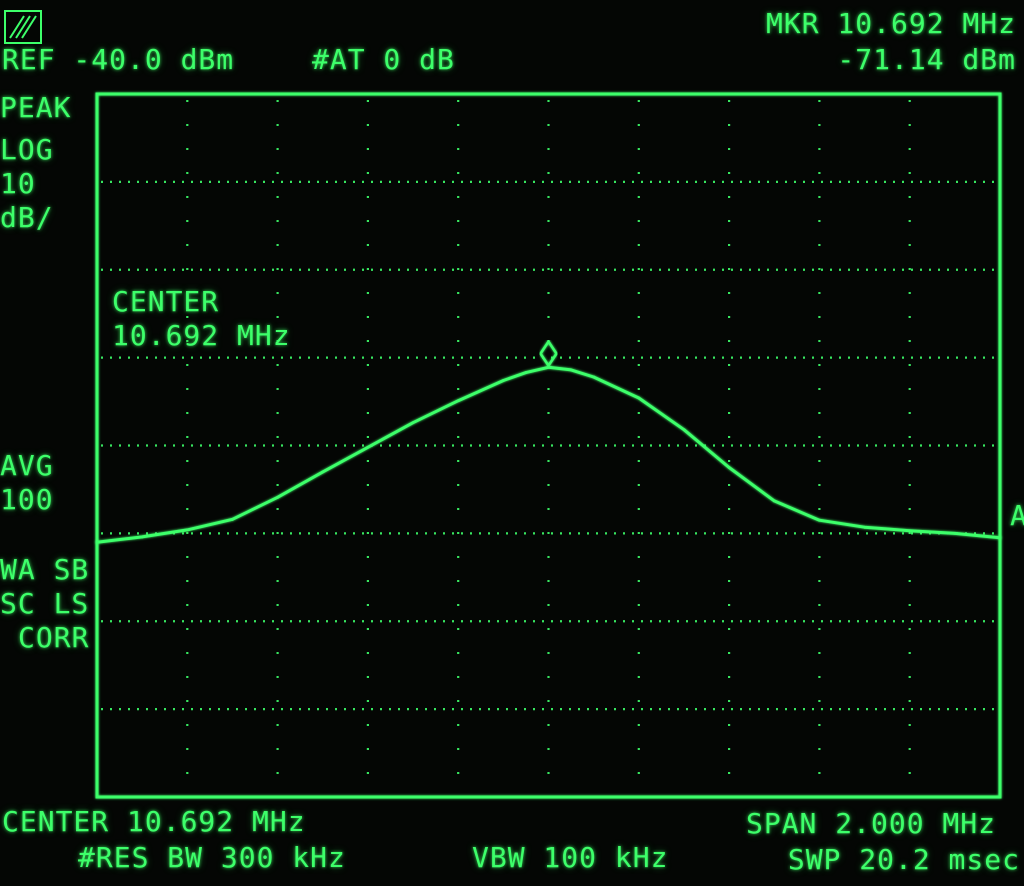  Describe the element at coordinates (27, 499) in the screenshot. I see `avg-value: 100` at that location.